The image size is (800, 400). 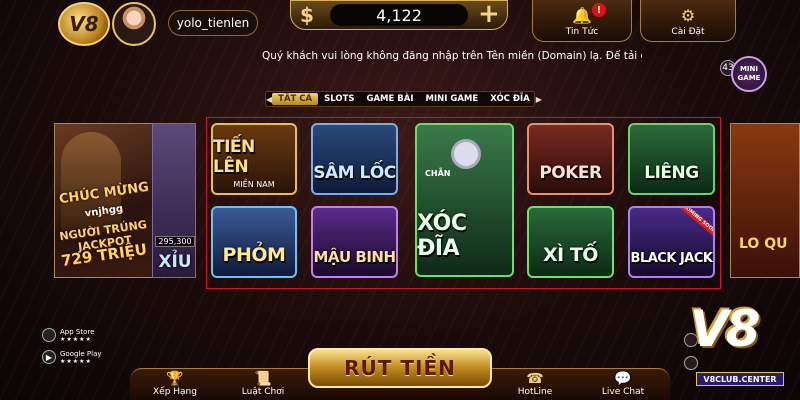 What do you see at coordinates (175, 262) in the screenshot?
I see `tai-xiu-label: XỈU` at bounding box center [175, 262].